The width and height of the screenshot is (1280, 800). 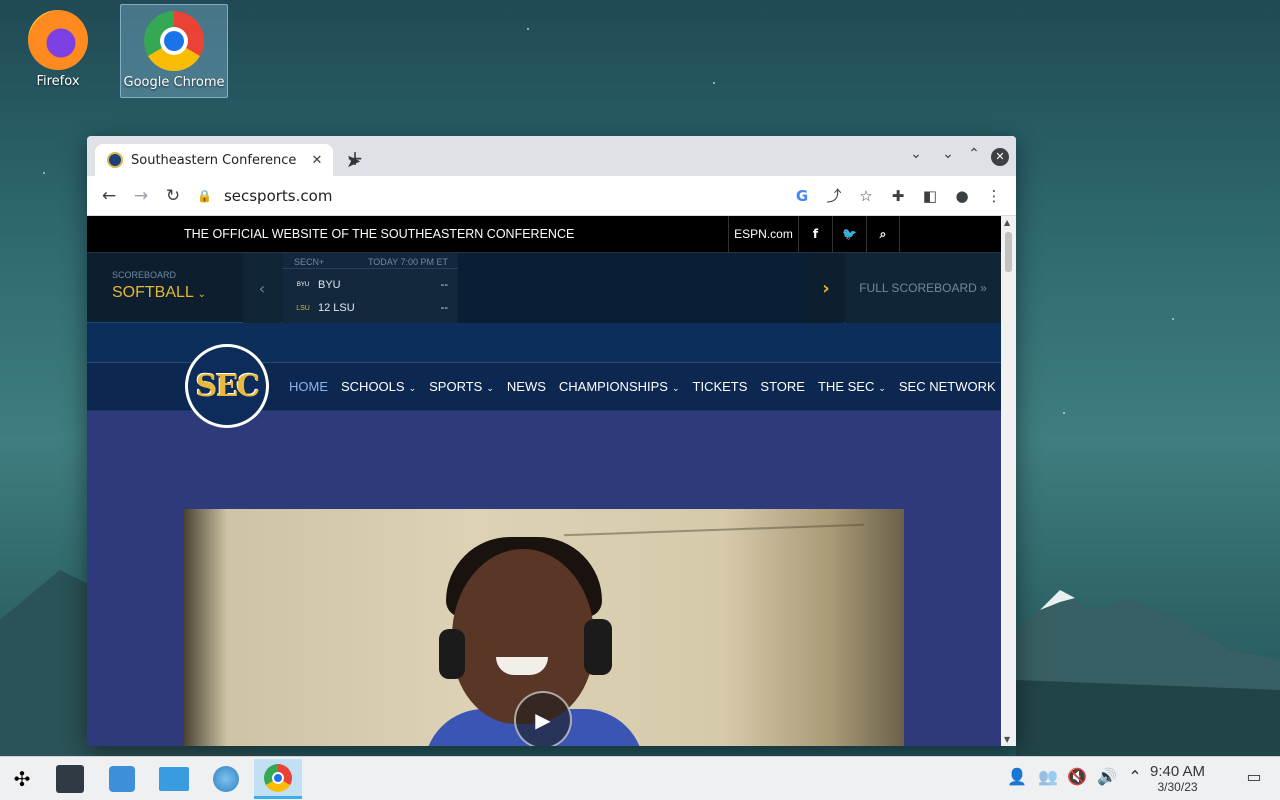 What do you see at coordinates (1008, 481) in the screenshot?
I see `page-scrollbar: ▲ ▼` at bounding box center [1008, 481].